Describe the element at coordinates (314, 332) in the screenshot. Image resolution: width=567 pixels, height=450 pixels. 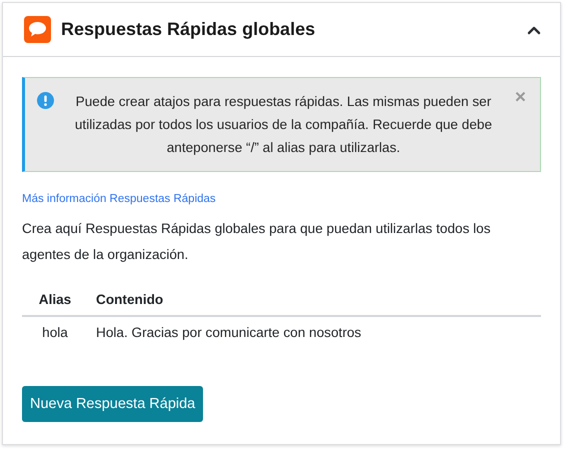
I see `table-cell: Hola. Gracias por comunicarte con nosotros` at that location.